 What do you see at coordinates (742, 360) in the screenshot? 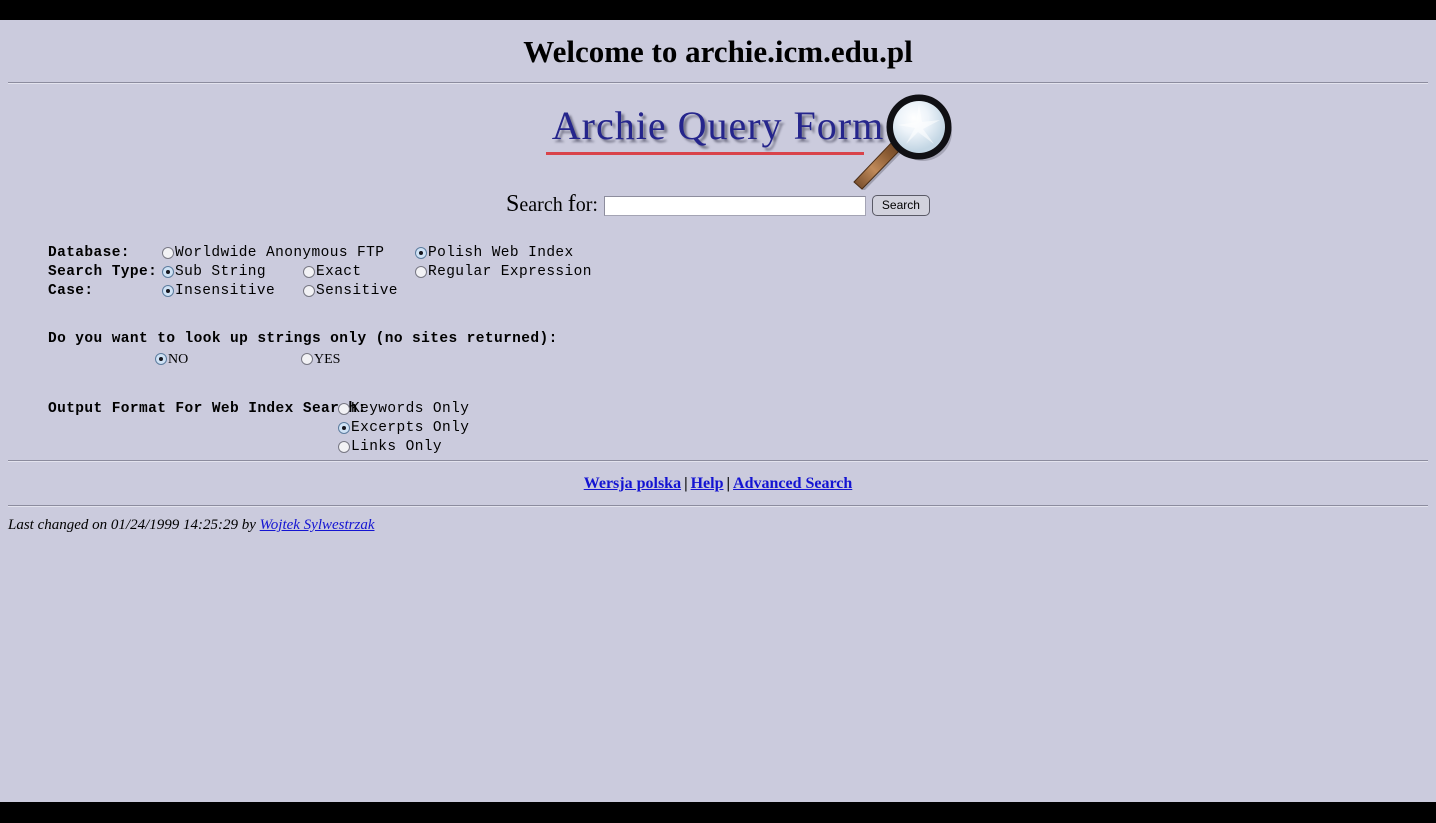
I see `lookup-strings-row: NO YES` at bounding box center [742, 360].